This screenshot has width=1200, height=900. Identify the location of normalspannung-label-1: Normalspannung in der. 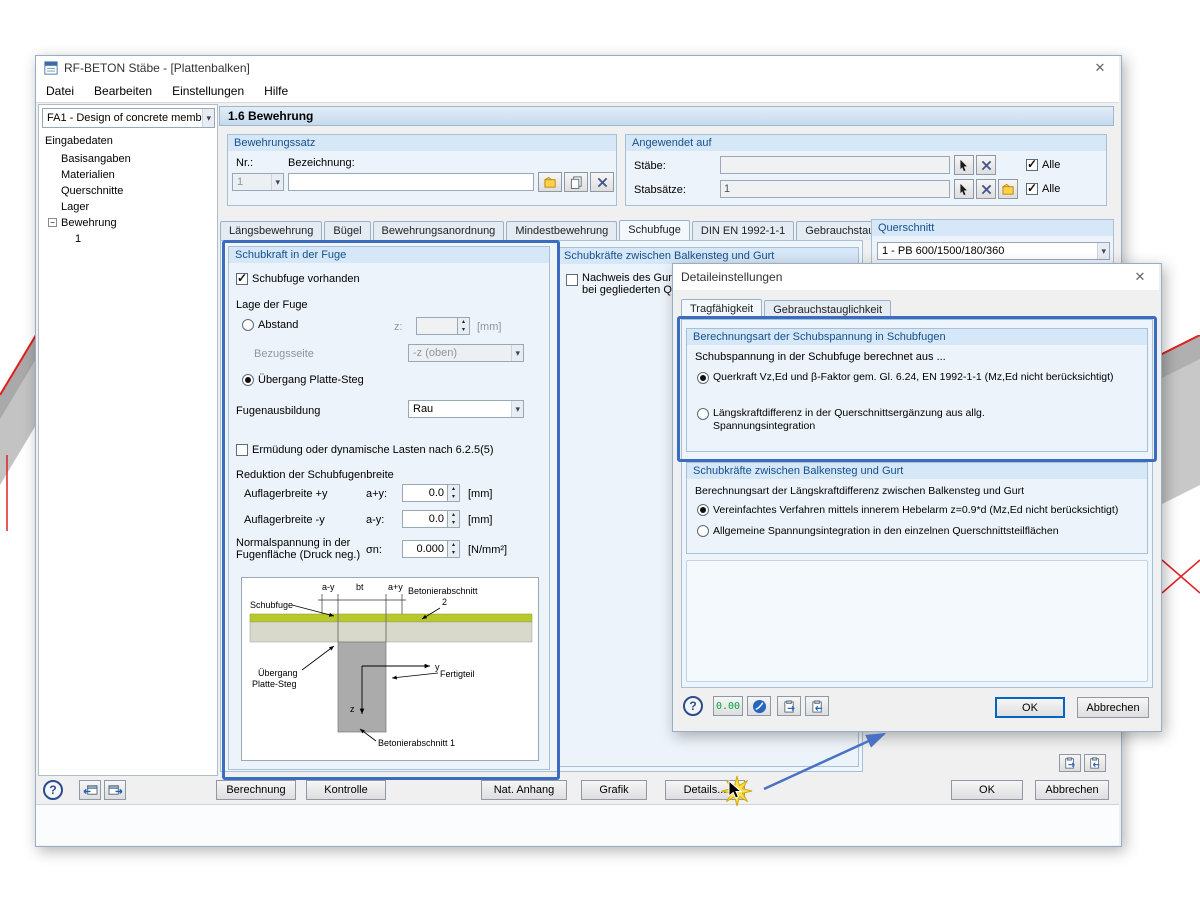
(293, 543).